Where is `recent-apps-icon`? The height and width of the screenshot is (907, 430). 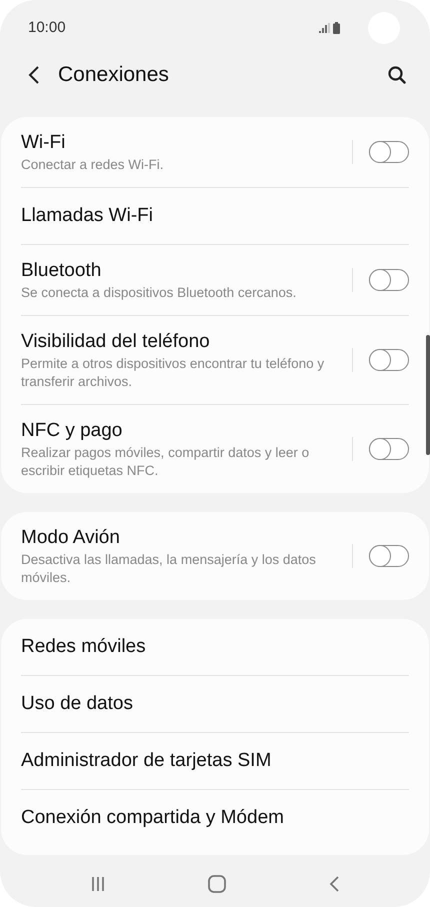 recent-apps-icon is located at coordinates (98, 884).